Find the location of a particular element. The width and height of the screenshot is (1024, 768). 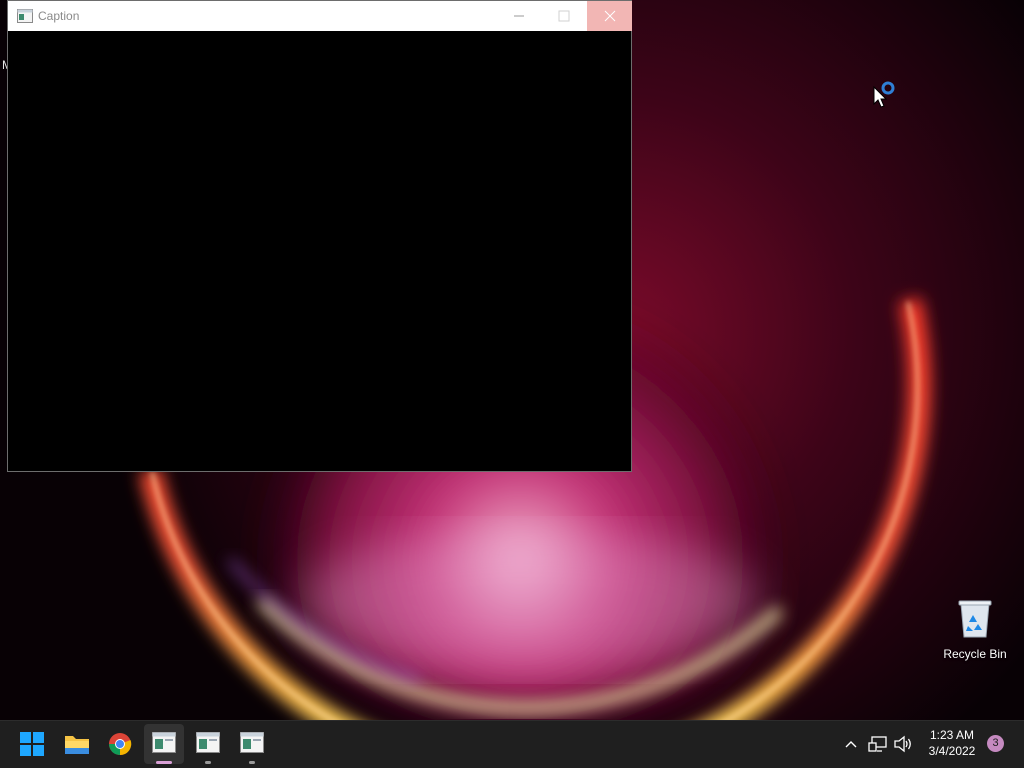

system-clock: 1:23 AM 3/4/2022 is located at coordinates (952, 743).